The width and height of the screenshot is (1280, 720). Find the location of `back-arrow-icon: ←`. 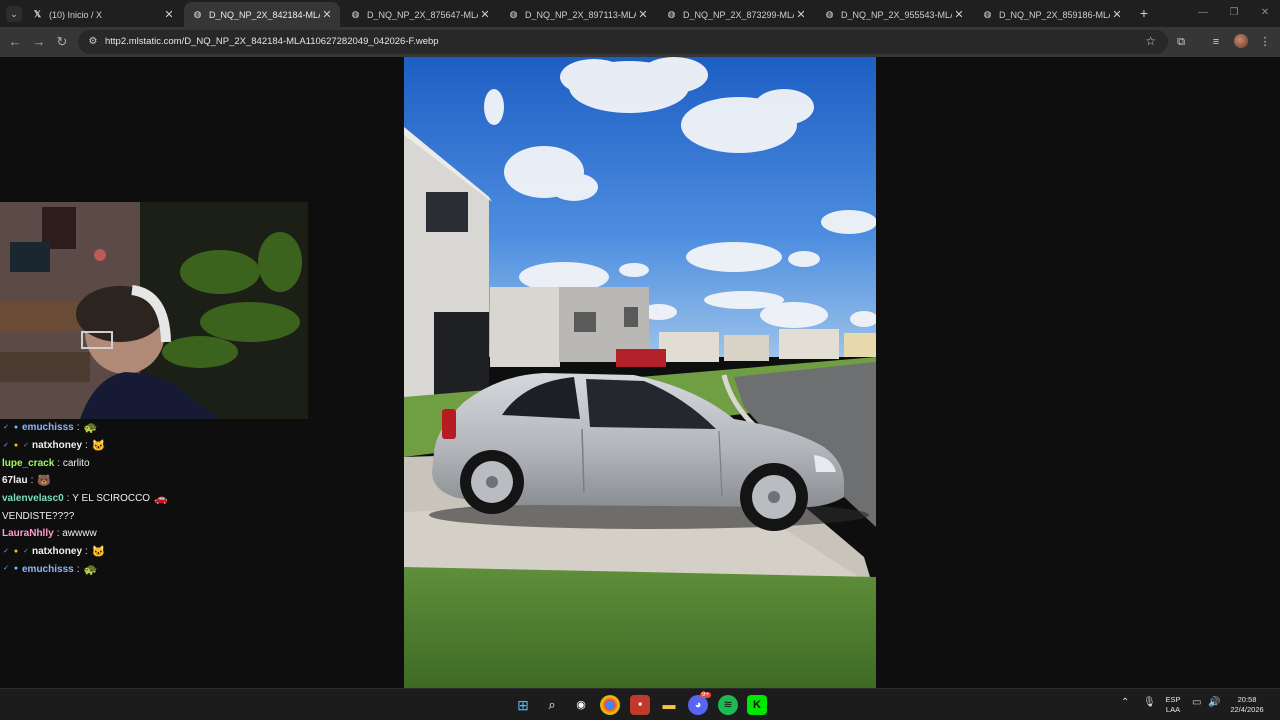

back-arrow-icon: ← is located at coordinates (15, 42).